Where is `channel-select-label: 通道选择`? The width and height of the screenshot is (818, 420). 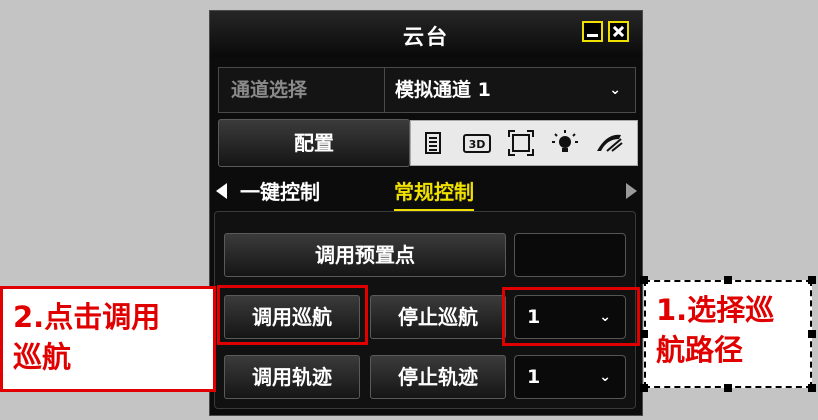 channel-select-label: 通道选择 is located at coordinates (302, 90).